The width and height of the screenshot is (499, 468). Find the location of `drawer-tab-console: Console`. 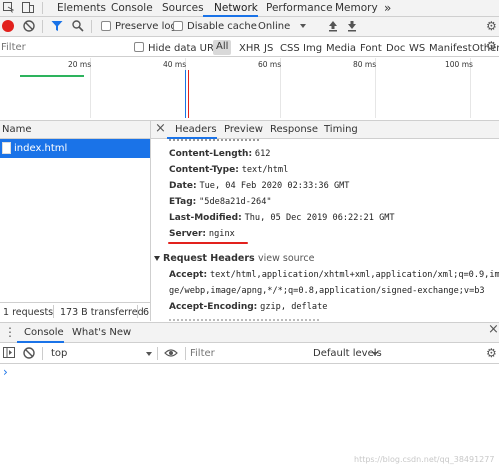

drawer-tab-console: Console is located at coordinates (44, 332).